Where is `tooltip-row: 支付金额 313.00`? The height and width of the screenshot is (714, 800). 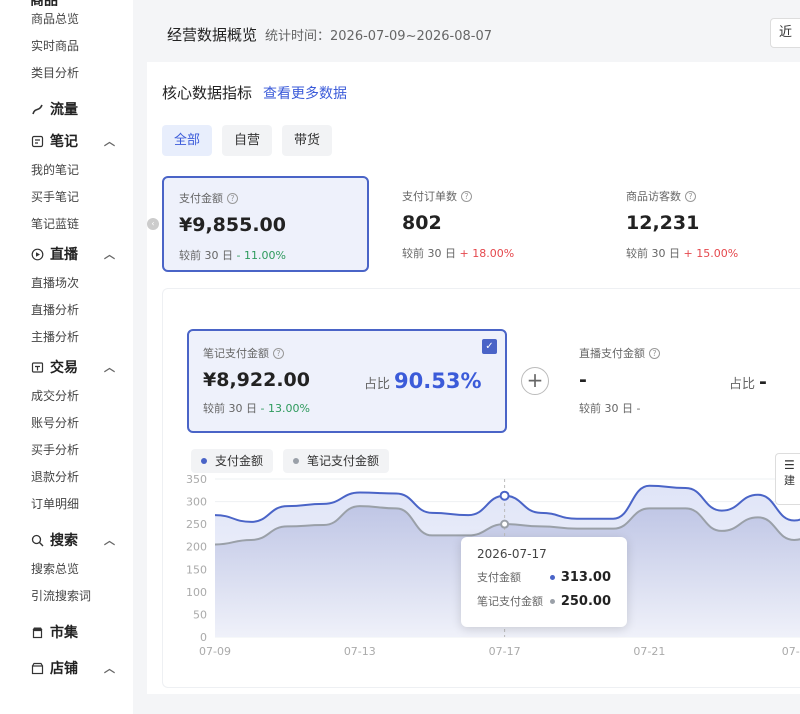 tooltip-row: 支付金额 313.00 is located at coordinates (544, 577).